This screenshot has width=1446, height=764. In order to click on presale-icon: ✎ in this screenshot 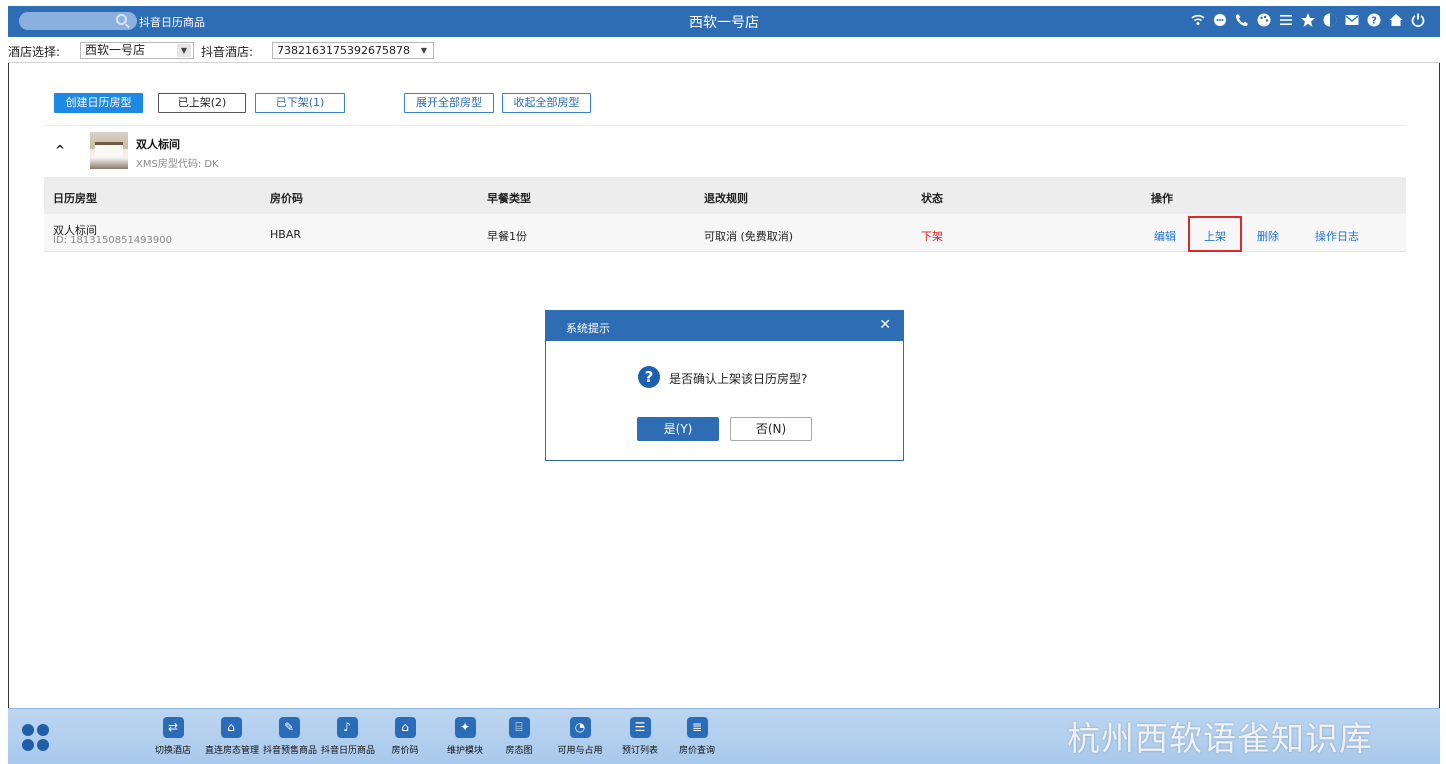, I will do `click(289, 727)`.